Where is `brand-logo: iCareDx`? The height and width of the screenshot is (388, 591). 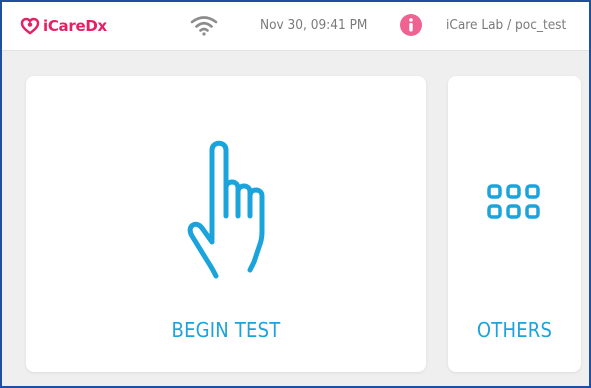
brand-logo: iCareDx is located at coordinates (63, 26).